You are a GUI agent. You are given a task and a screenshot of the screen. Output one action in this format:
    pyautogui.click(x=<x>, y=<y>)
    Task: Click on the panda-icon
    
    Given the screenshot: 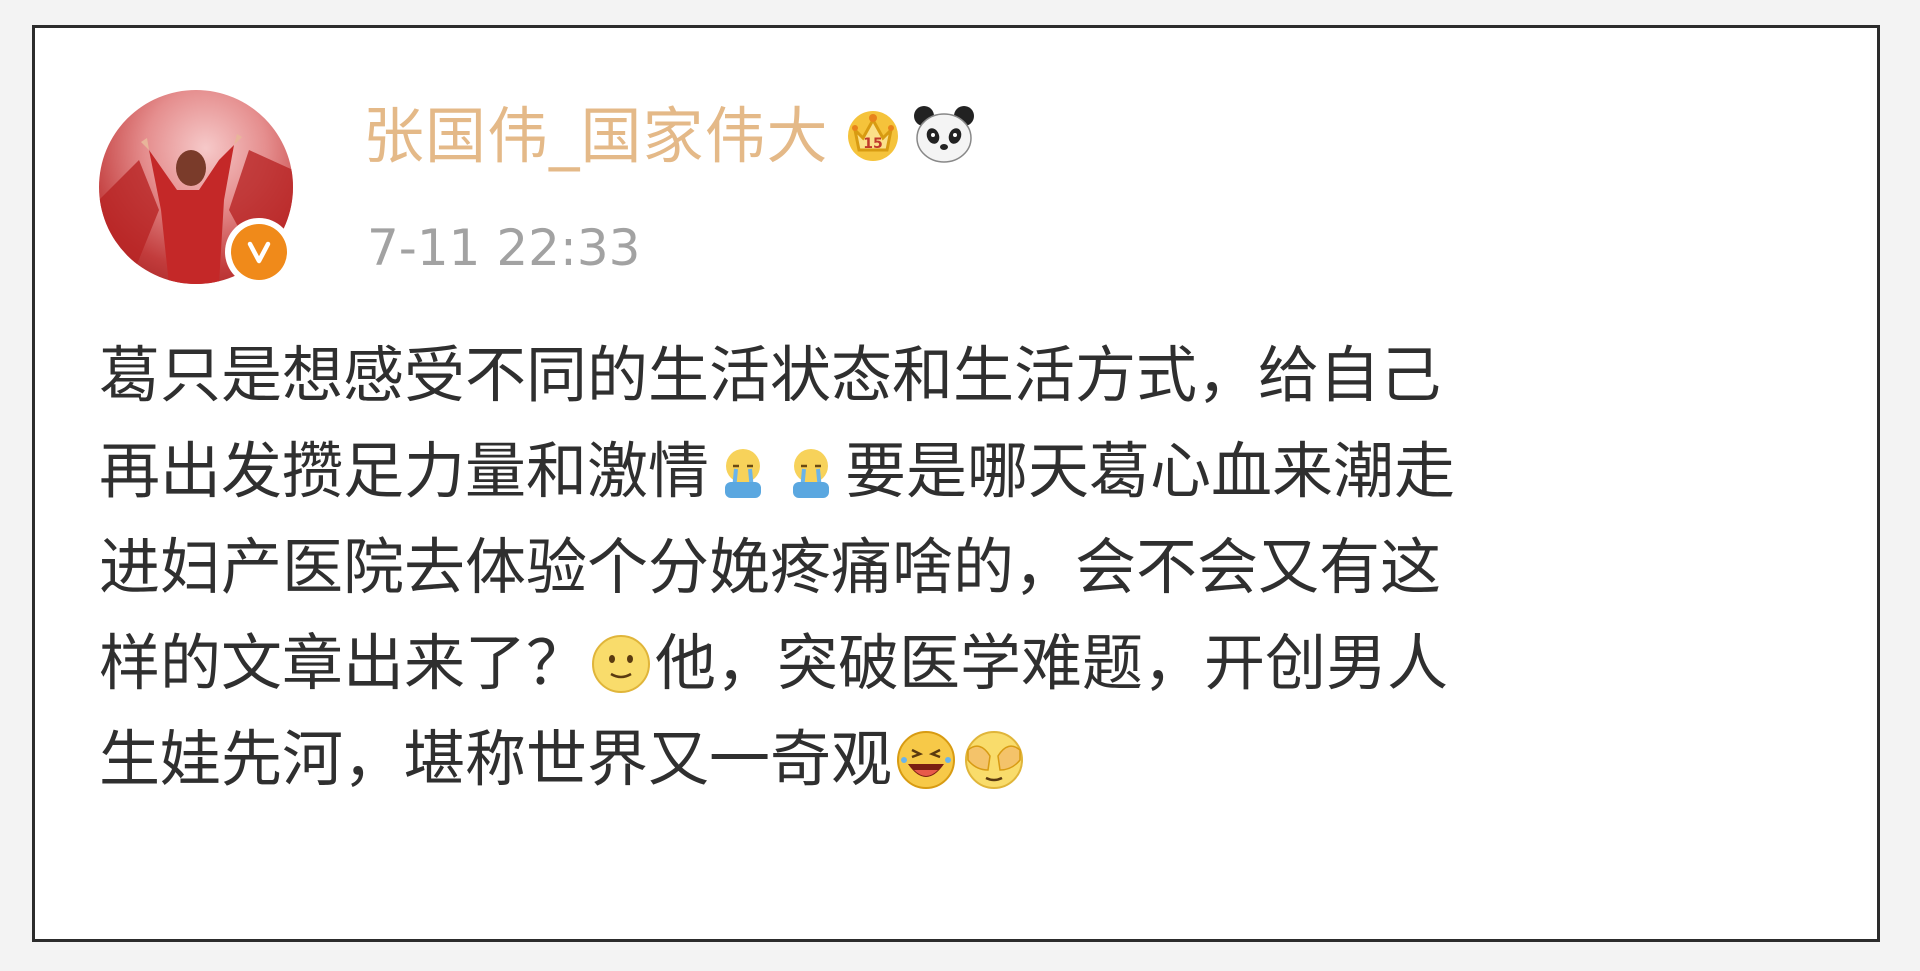 What is the action you would take?
    pyautogui.click(x=944, y=136)
    